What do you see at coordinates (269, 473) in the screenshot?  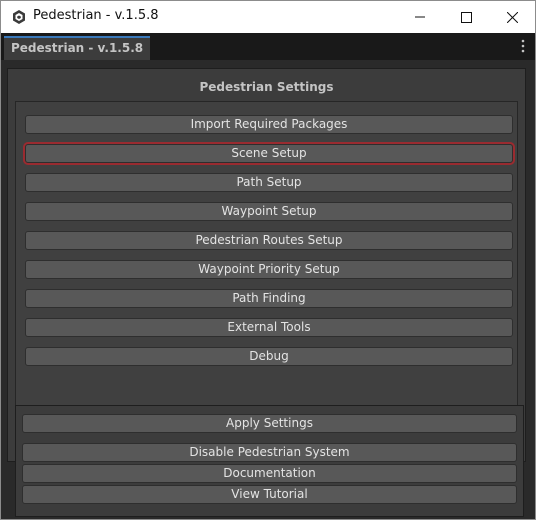 I see `documentation-button: Documentation` at bounding box center [269, 473].